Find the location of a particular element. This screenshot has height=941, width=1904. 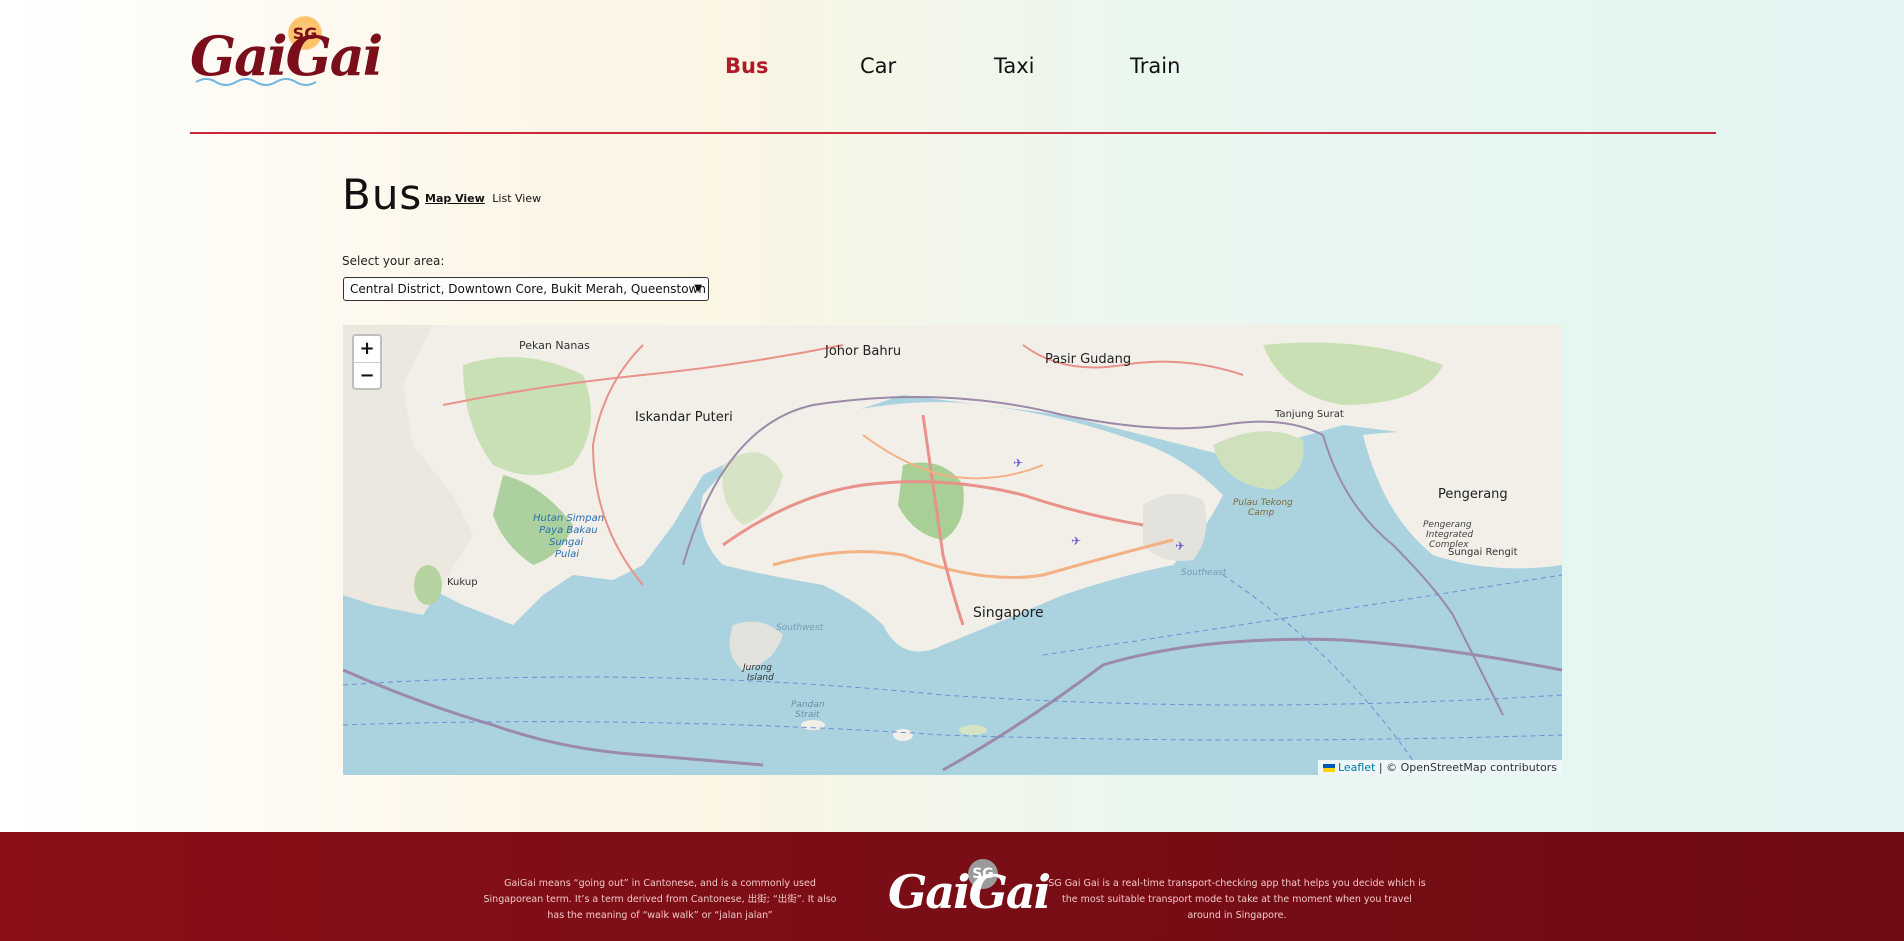

page-title: Bus is located at coordinates (382, 194).